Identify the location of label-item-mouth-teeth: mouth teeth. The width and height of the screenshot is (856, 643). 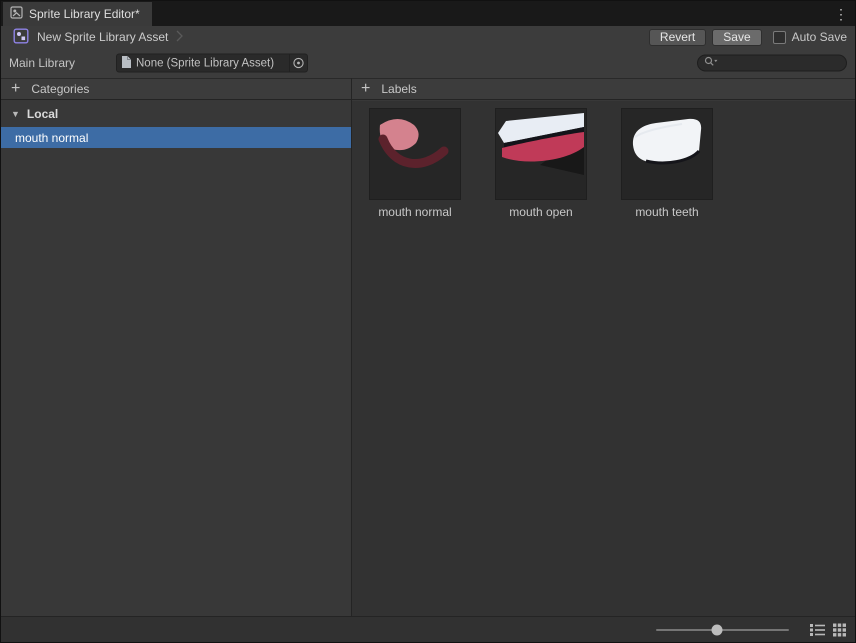
(667, 163).